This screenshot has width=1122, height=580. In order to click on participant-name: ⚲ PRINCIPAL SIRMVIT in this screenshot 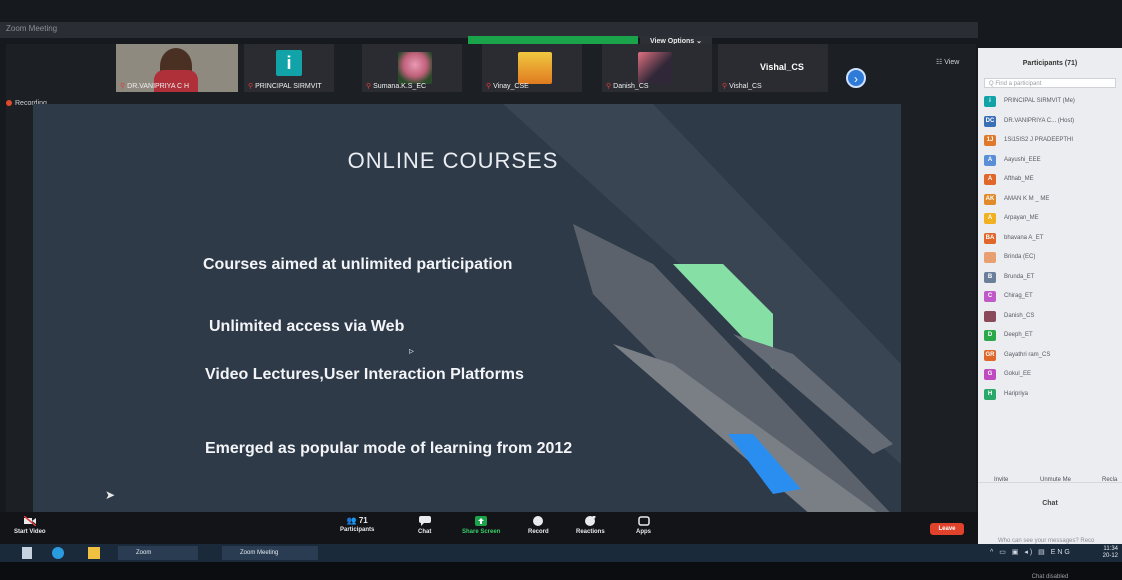, I will do `click(285, 86)`.